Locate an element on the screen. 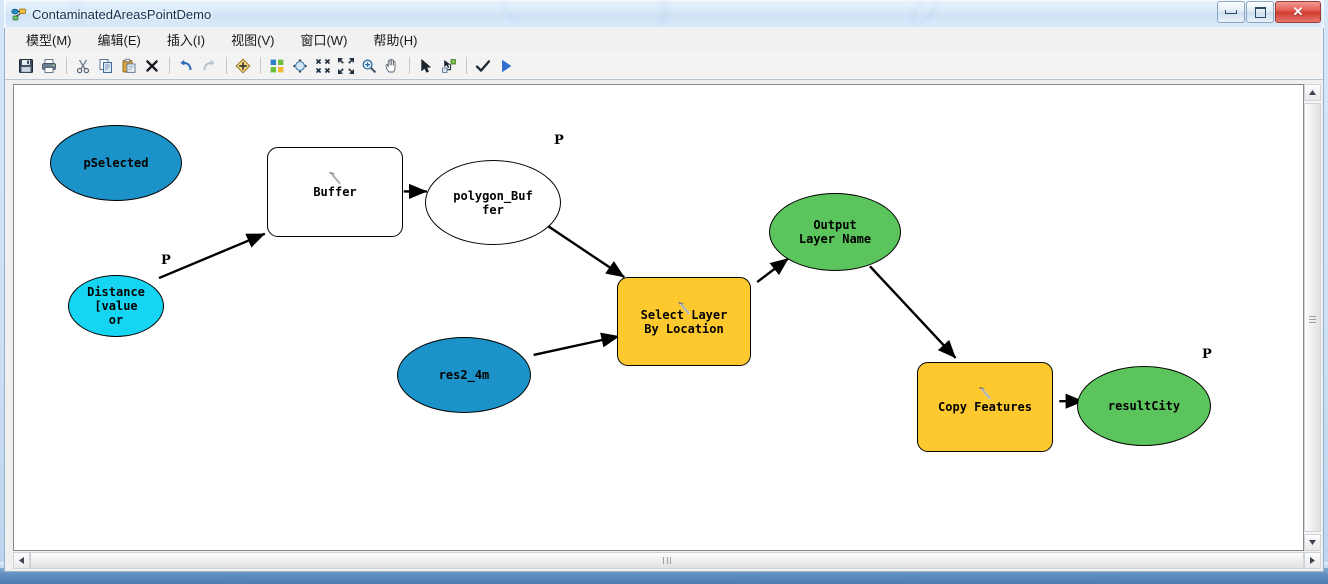 The height and width of the screenshot is (584, 1328). chevron-right-icon is located at coordinates (1312, 560).